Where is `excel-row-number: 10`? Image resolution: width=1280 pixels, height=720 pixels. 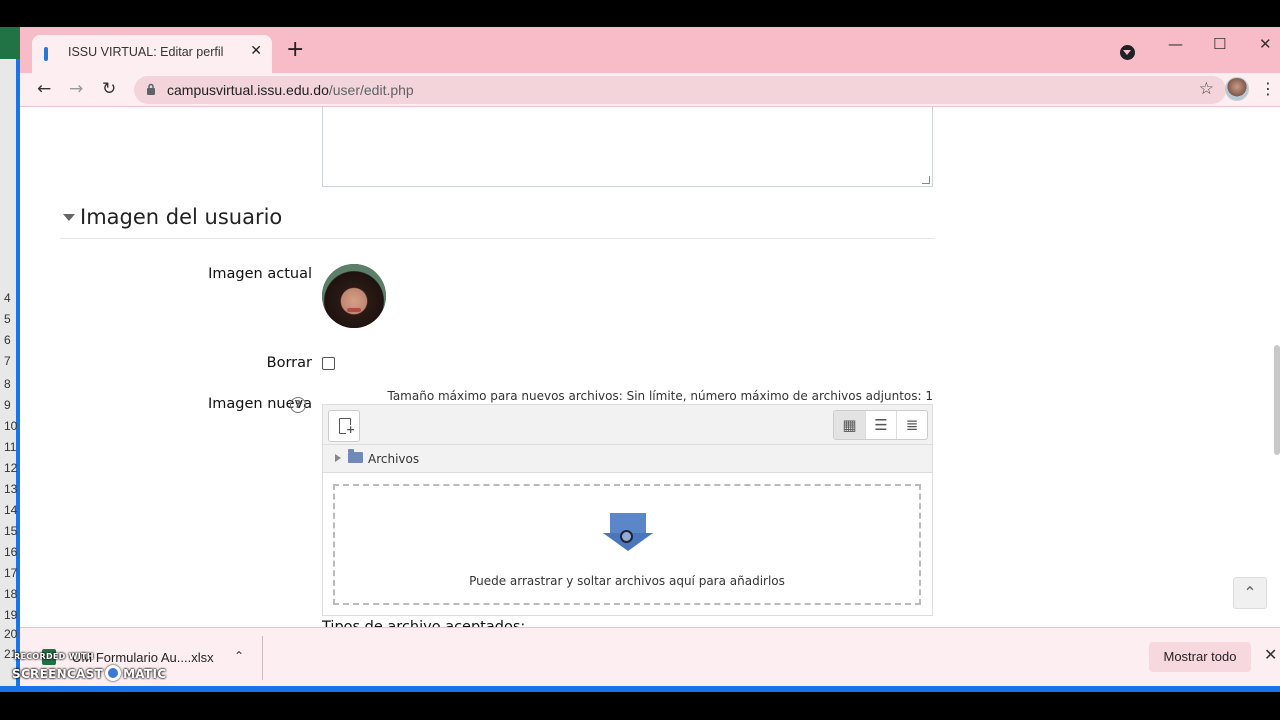
excel-row-number: 10 is located at coordinates (11, 426).